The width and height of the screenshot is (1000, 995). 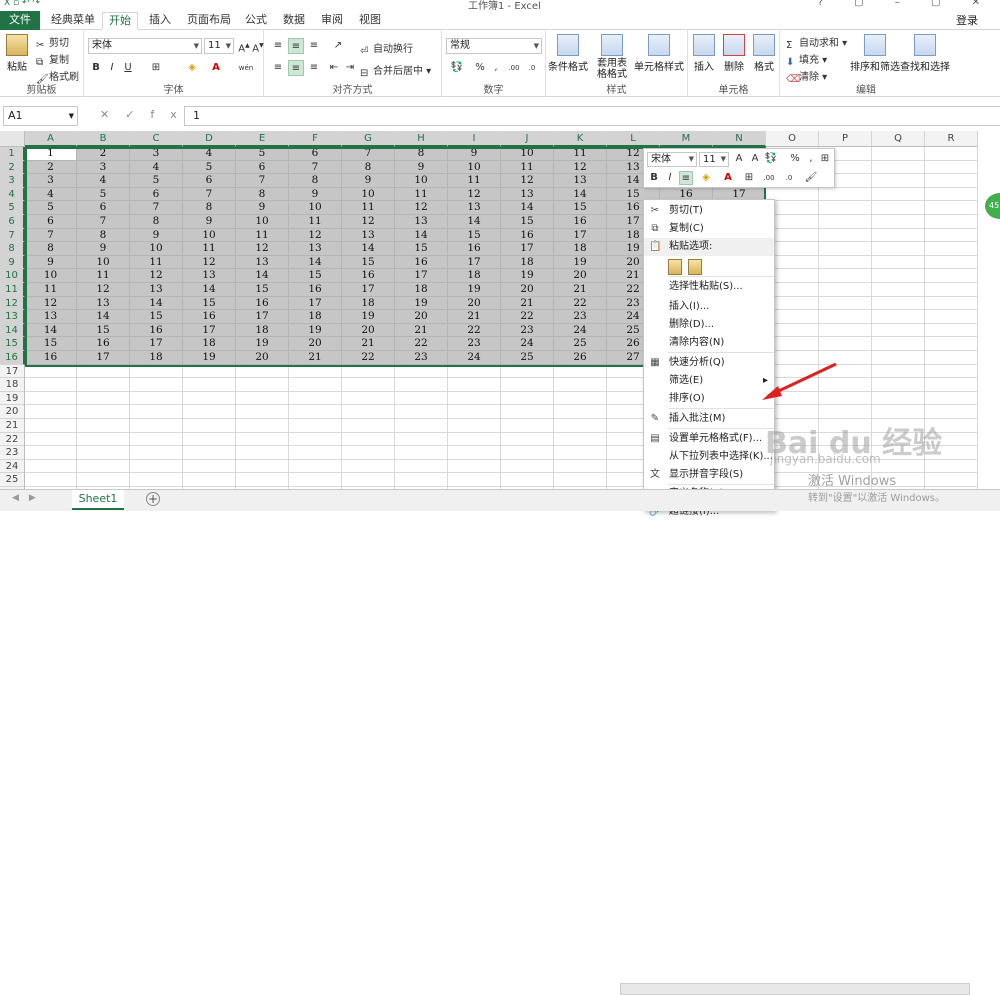 I want to click on column-header: Q, so click(x=898, y=139).